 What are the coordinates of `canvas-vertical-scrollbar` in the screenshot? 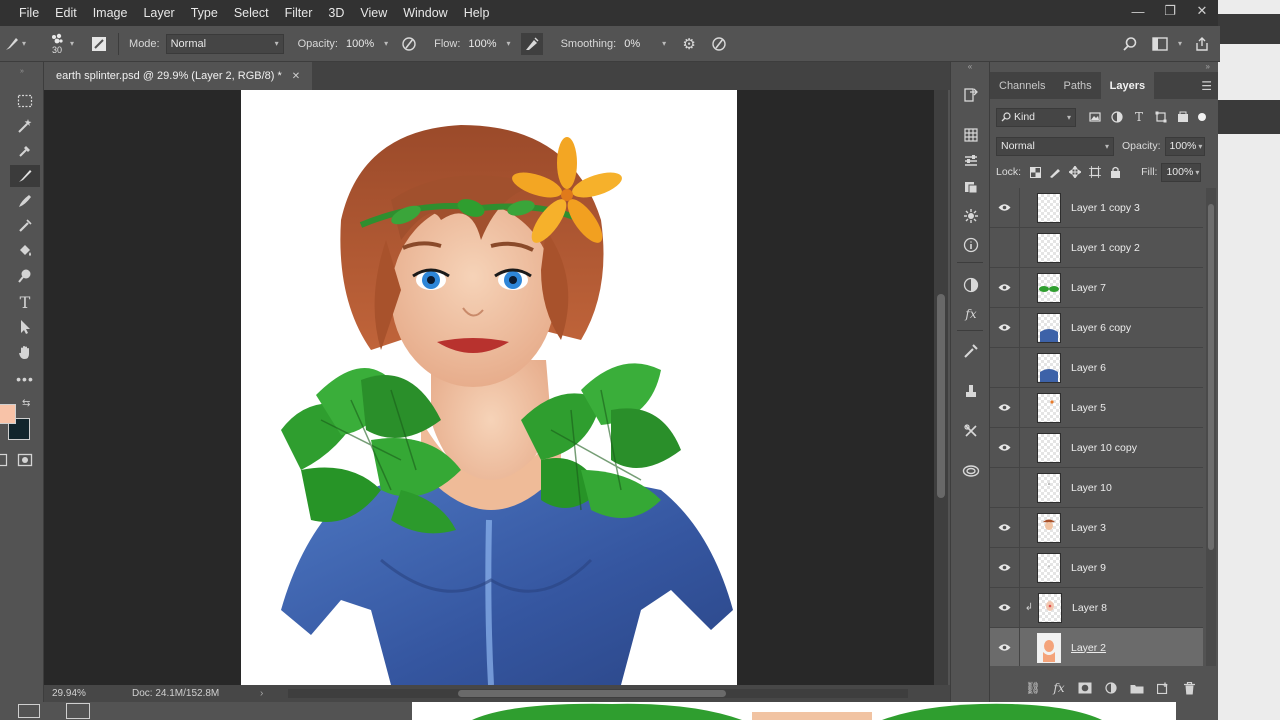 It's located at (941, 387).